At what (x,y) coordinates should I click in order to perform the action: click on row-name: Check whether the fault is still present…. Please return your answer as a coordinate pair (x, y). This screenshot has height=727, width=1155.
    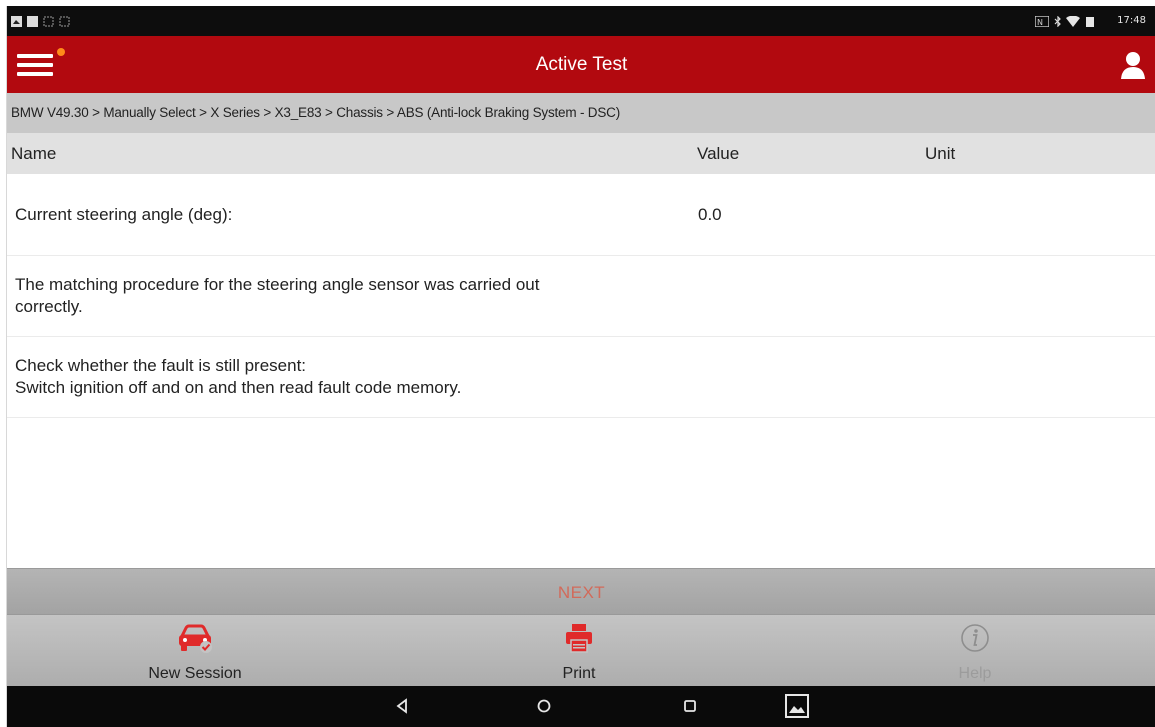
    Looking at the image, I should click on (238, 376).